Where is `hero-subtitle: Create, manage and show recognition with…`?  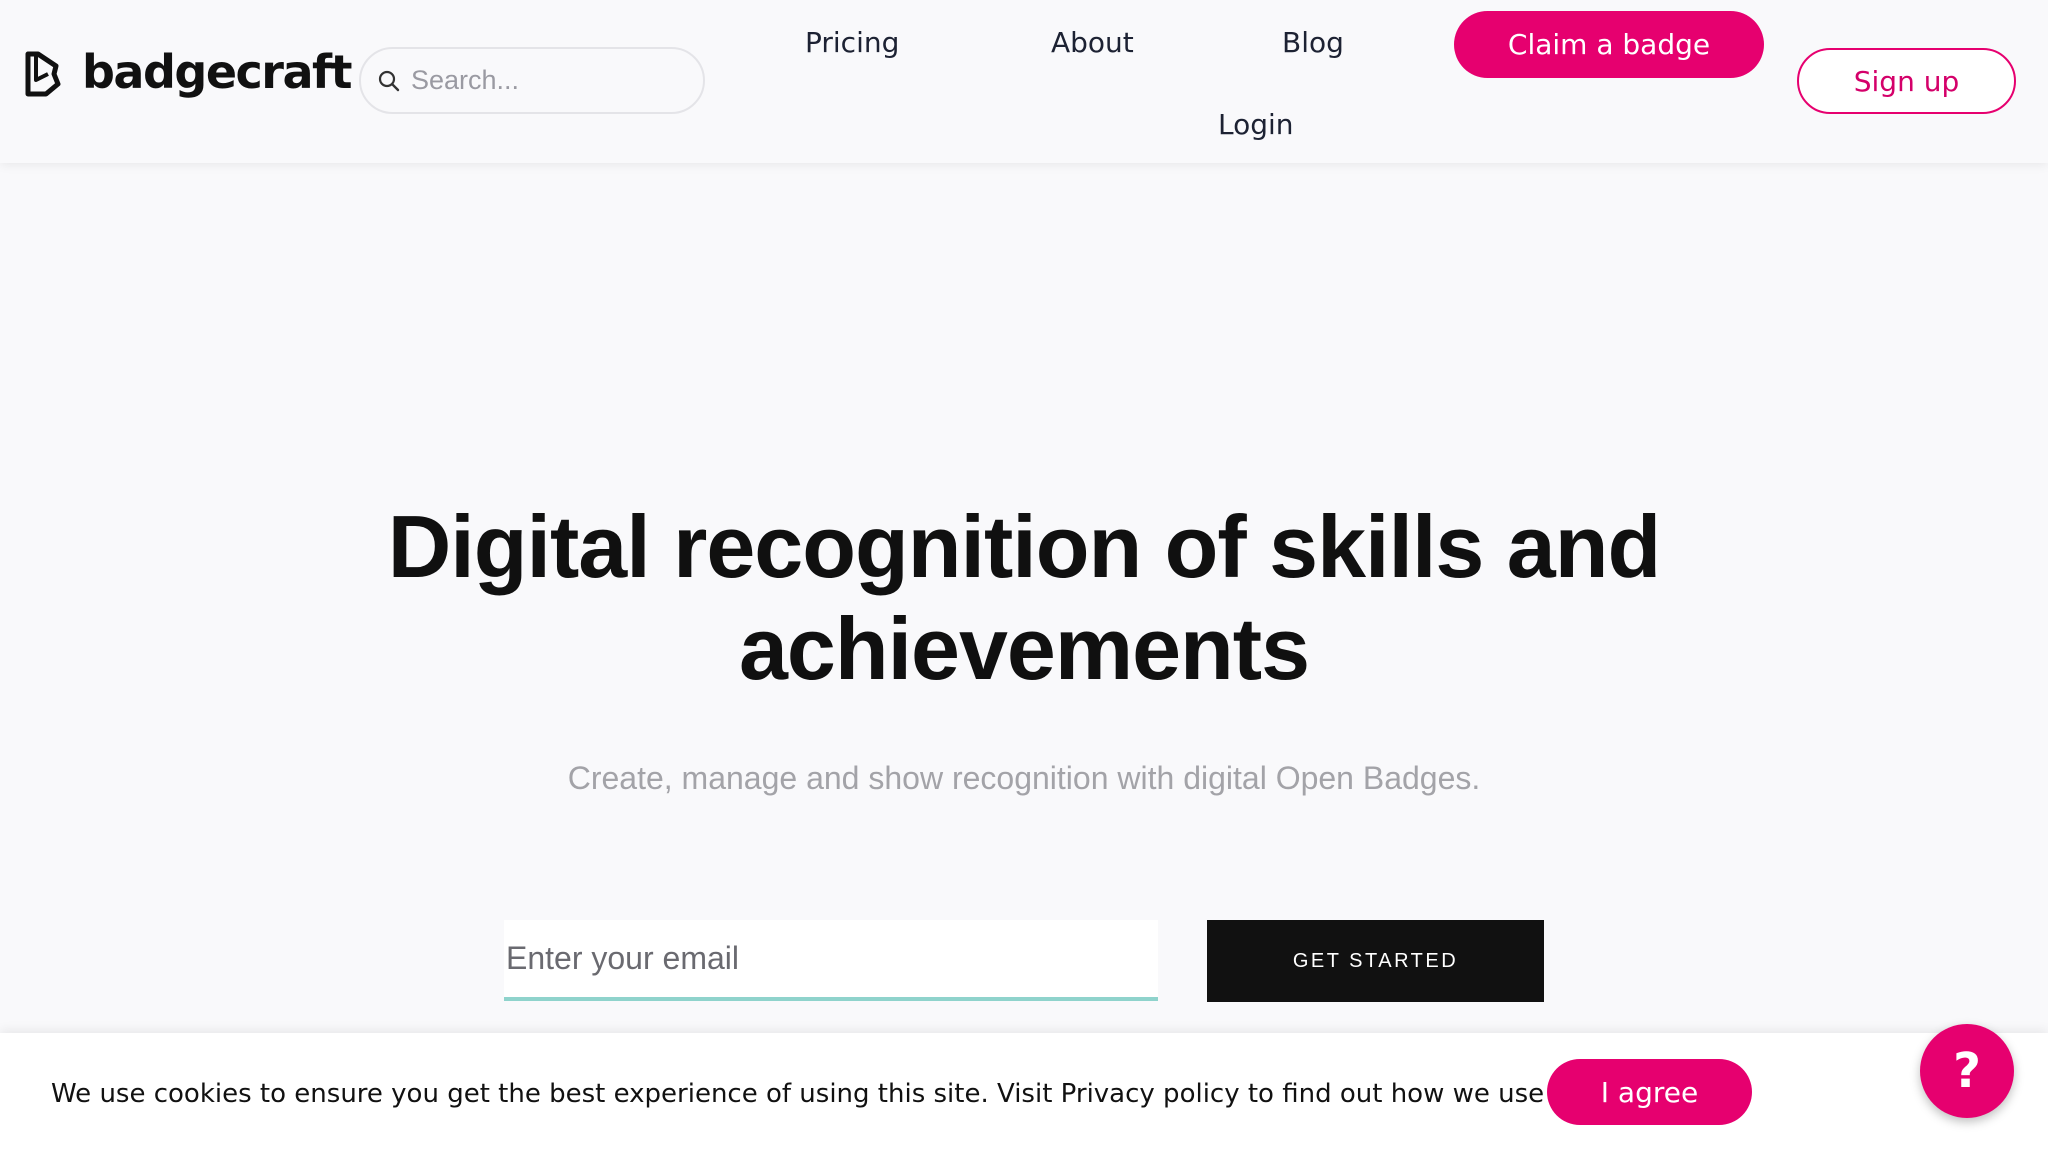 hero-subtitle: Create, manage and show recognition with… is located at coordinates (1024, 778).